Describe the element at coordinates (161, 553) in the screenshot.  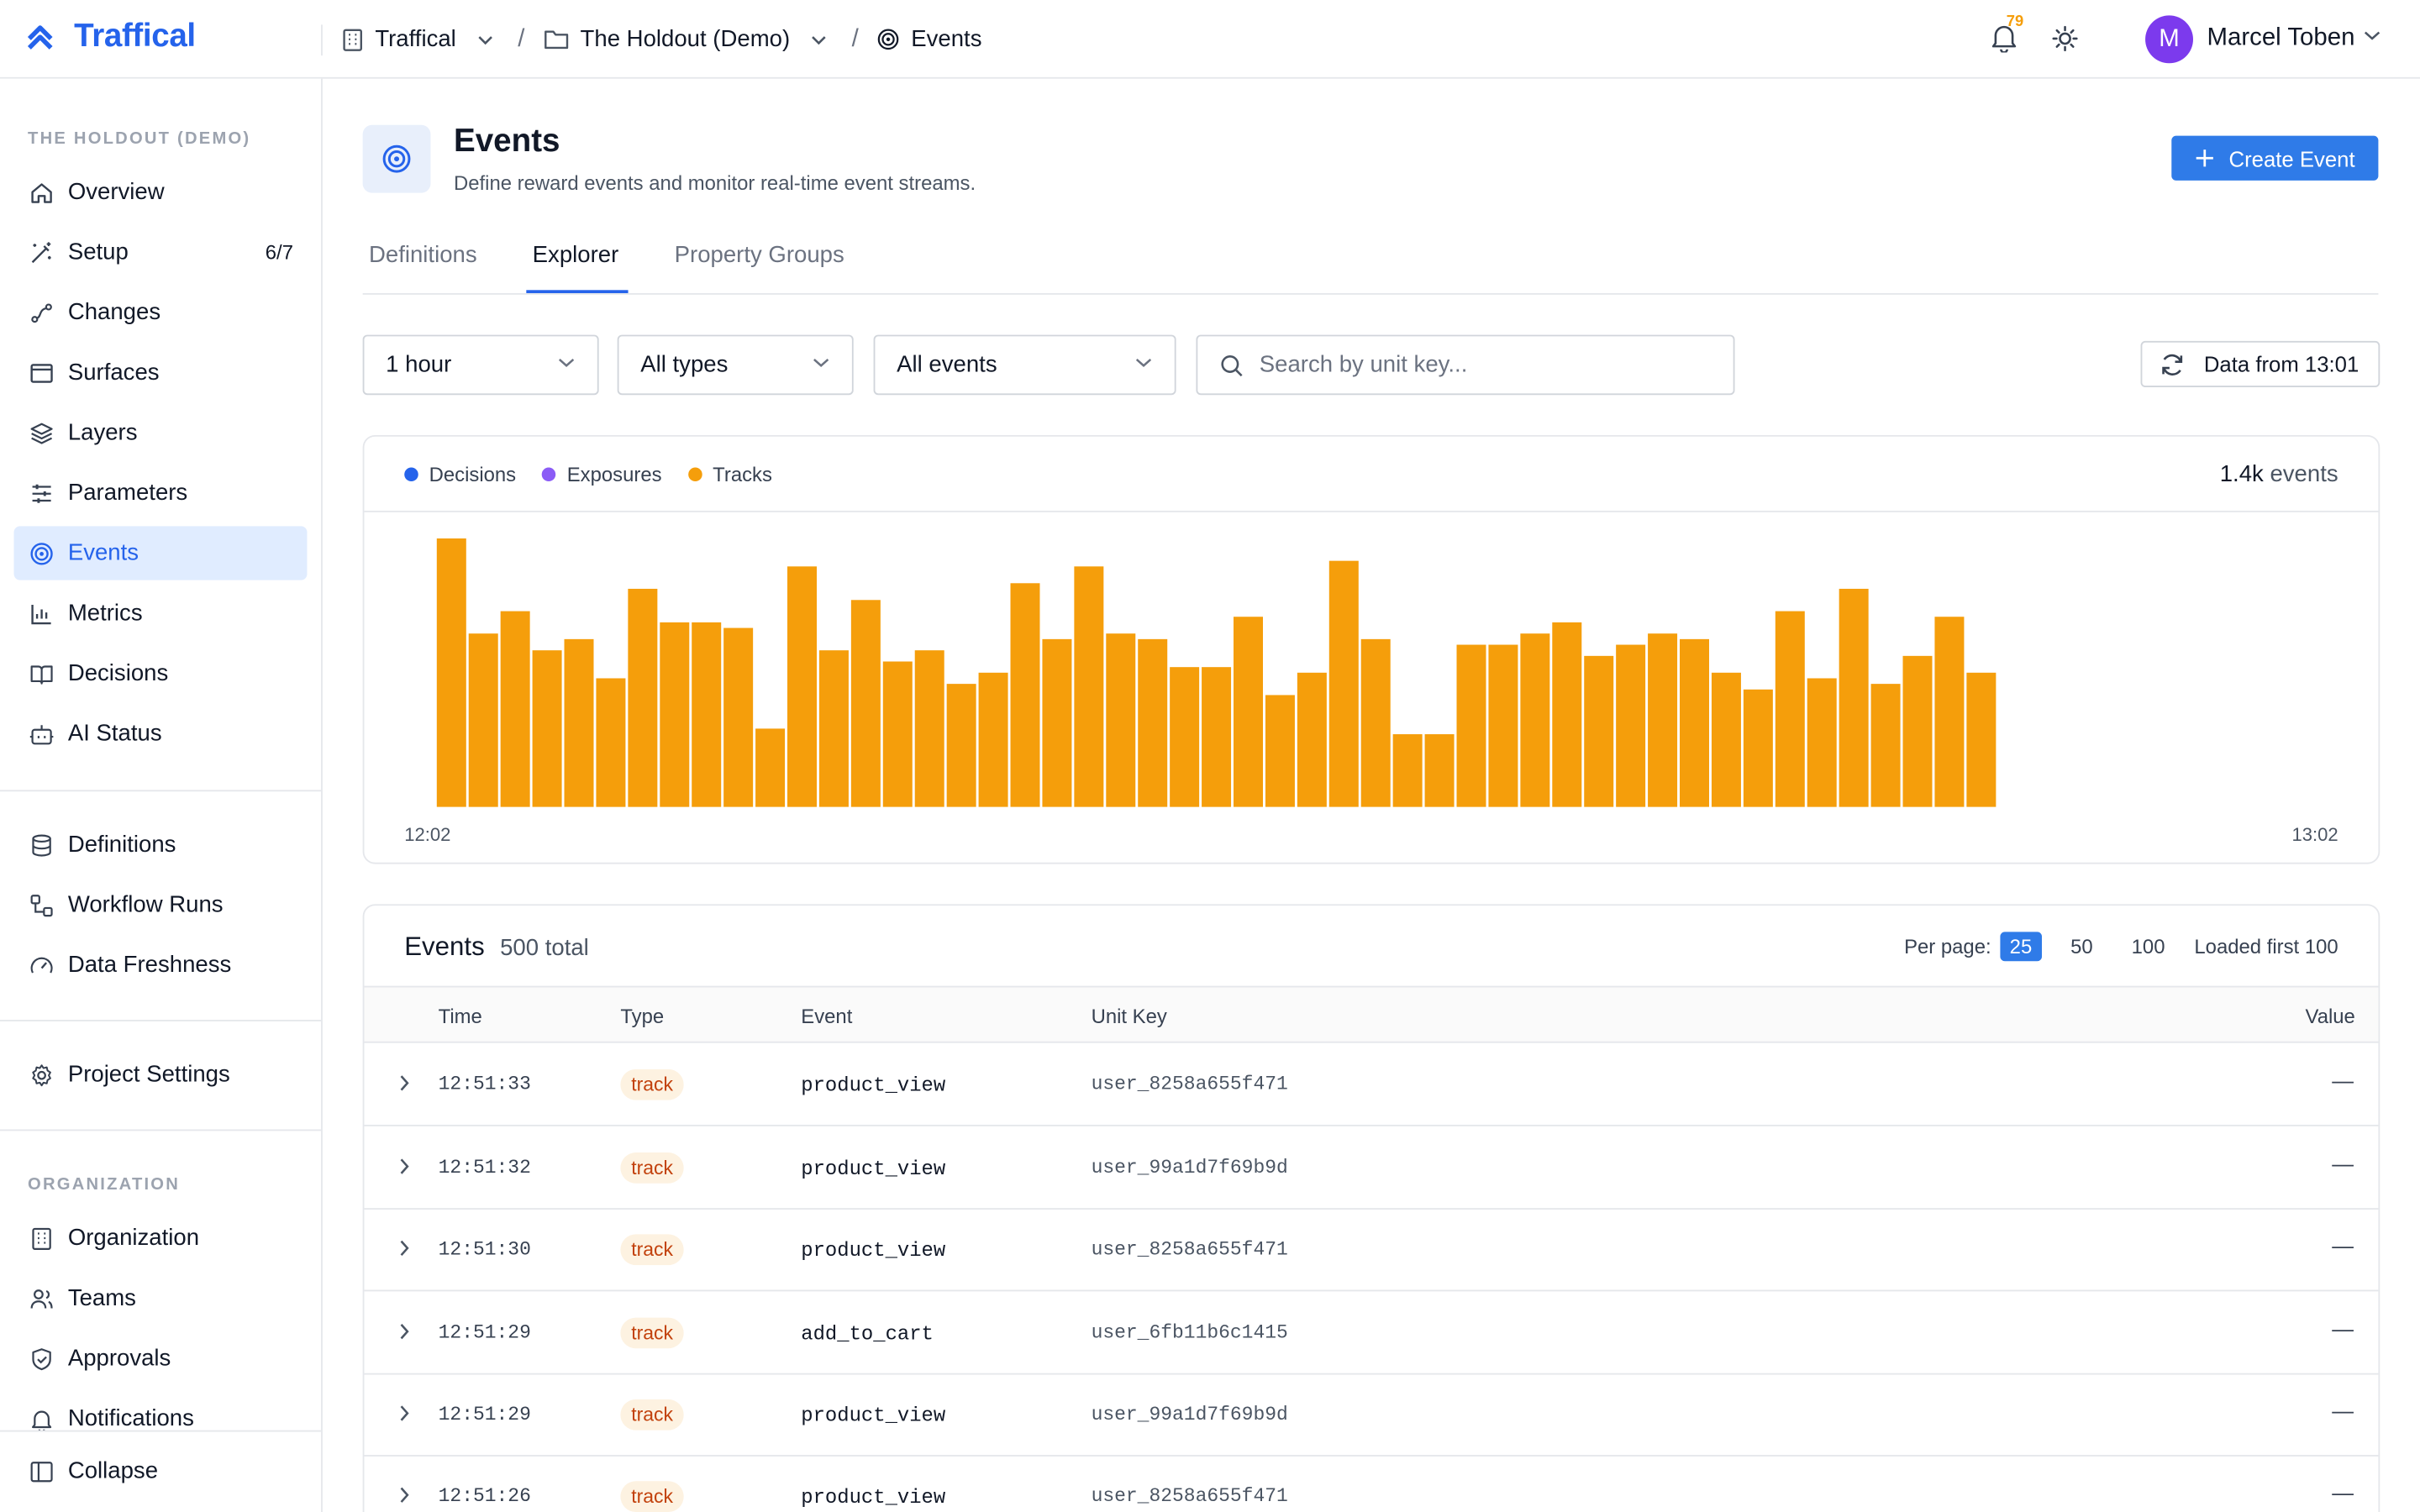
I see `sidebar-item-events: Events` at that location.